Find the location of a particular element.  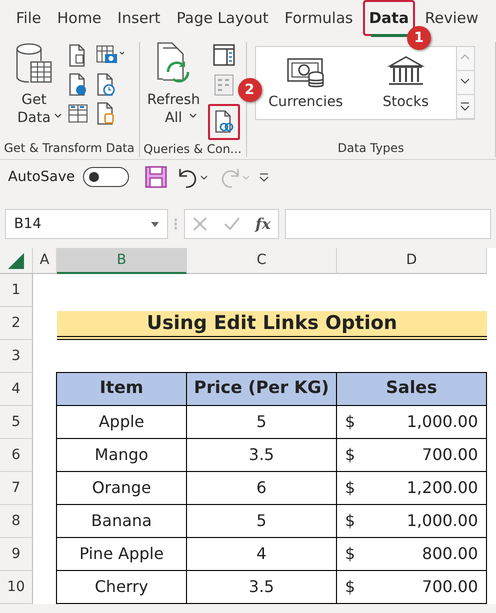

row-header: 3 is located at coordinates (16, 356).